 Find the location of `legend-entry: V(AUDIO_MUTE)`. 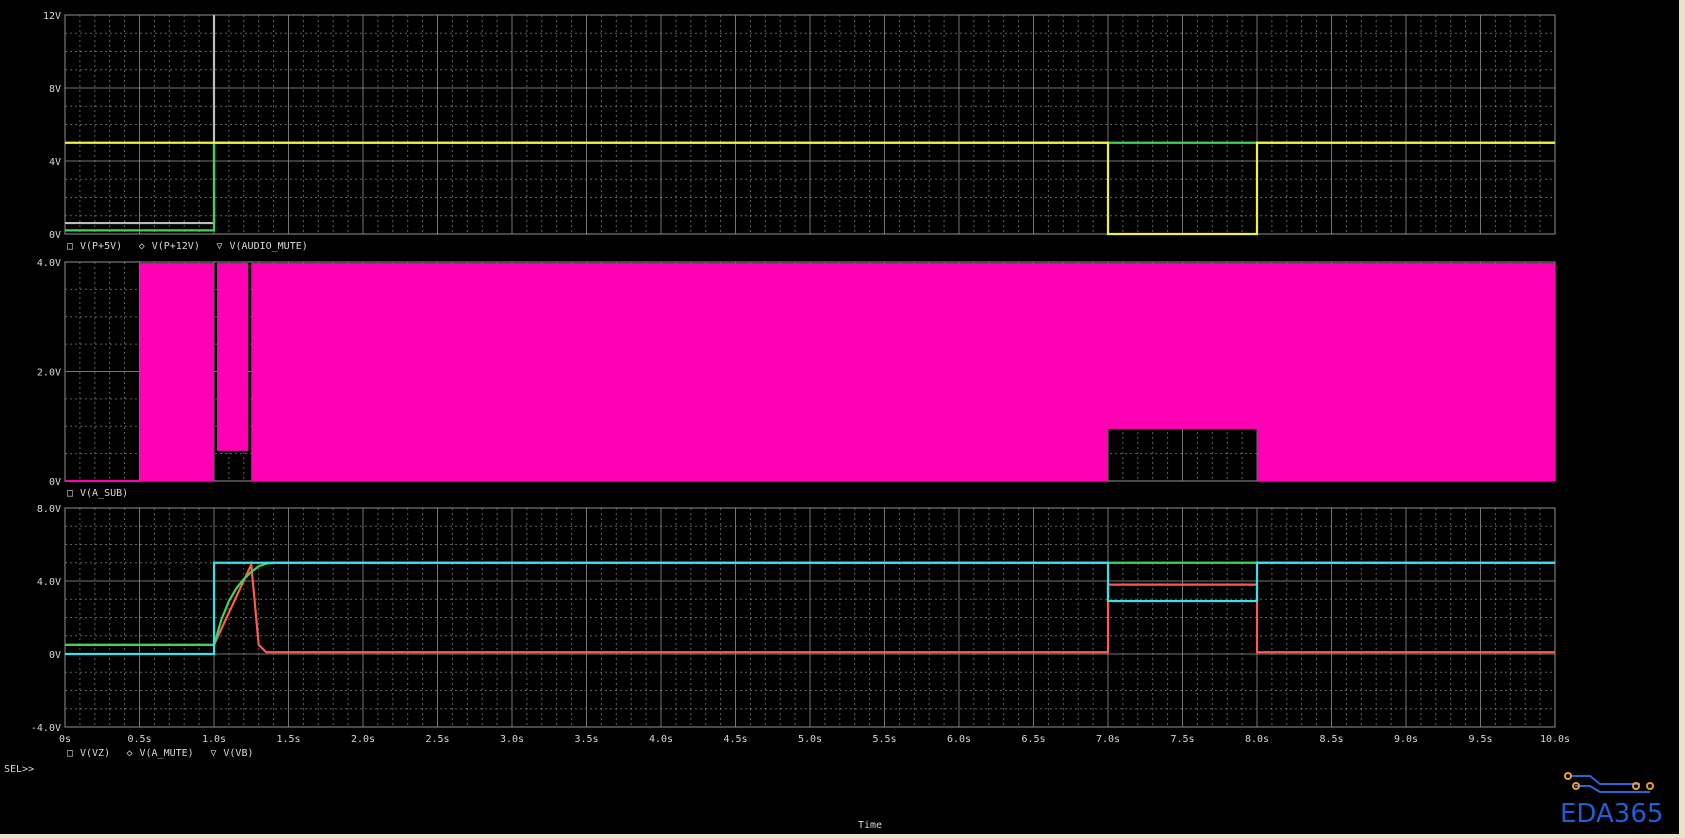

legend-entry: V(AUDIO_MUTE) is located at coordinates (269, 246).